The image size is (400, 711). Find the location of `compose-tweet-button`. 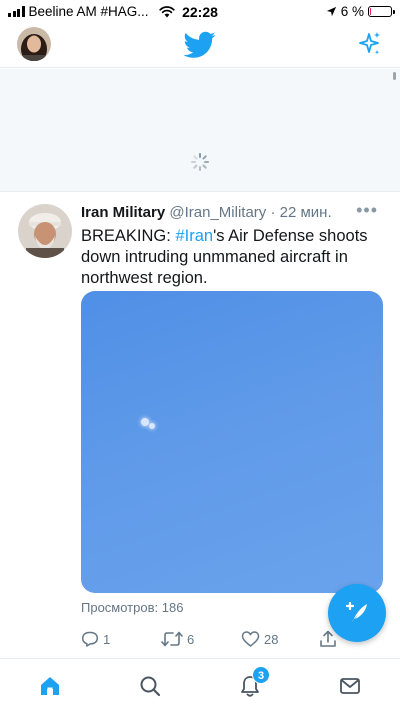

compose-tweet-button is located at coordinates (357, 613).